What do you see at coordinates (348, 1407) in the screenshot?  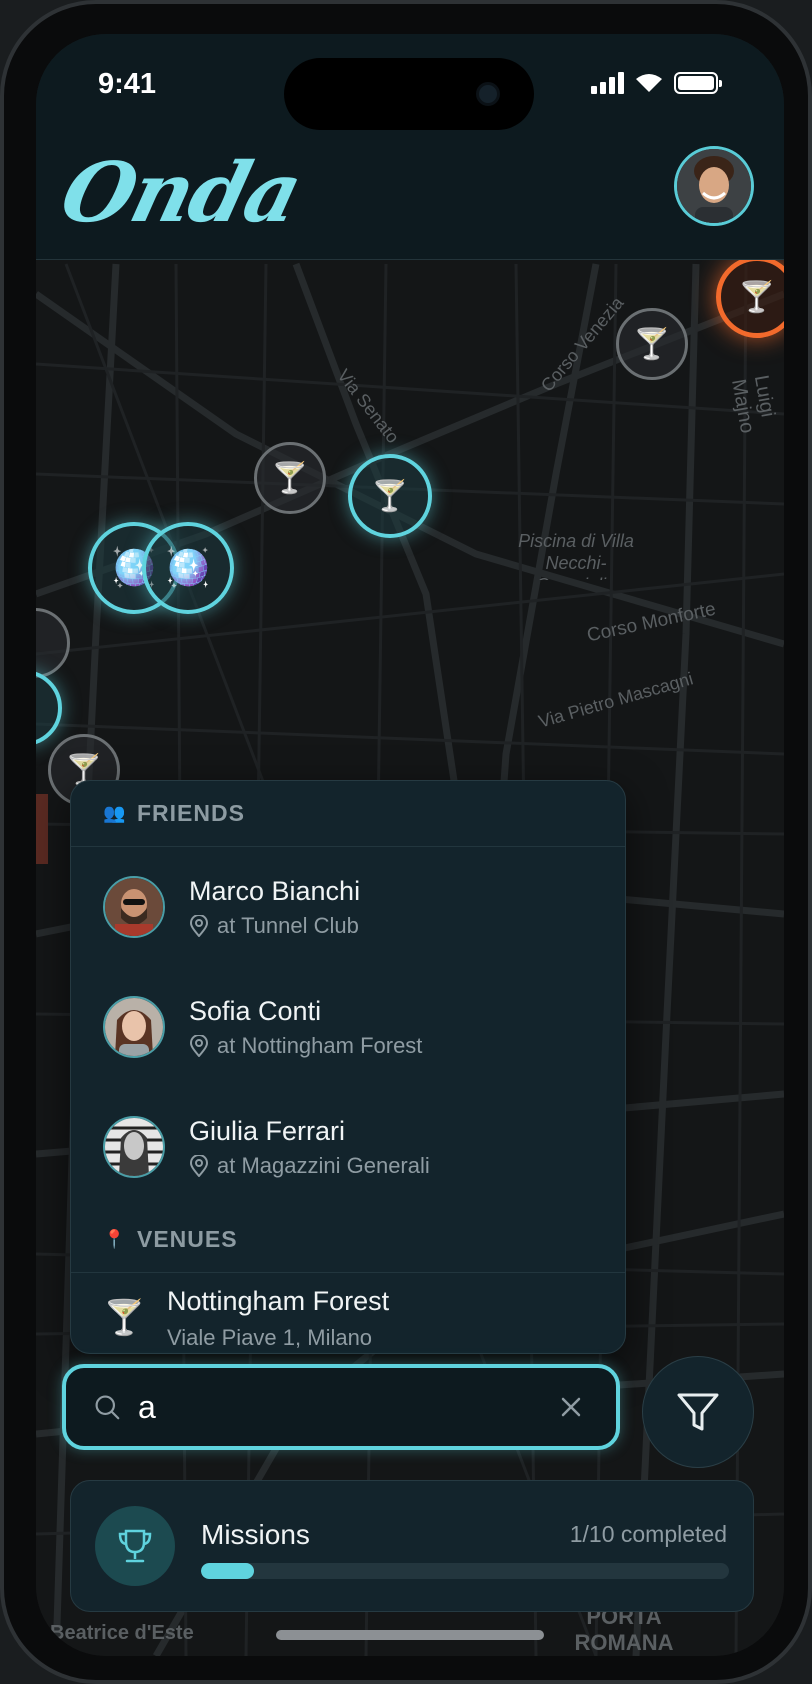 I see `search-input` at bounding box center [348, 1407].